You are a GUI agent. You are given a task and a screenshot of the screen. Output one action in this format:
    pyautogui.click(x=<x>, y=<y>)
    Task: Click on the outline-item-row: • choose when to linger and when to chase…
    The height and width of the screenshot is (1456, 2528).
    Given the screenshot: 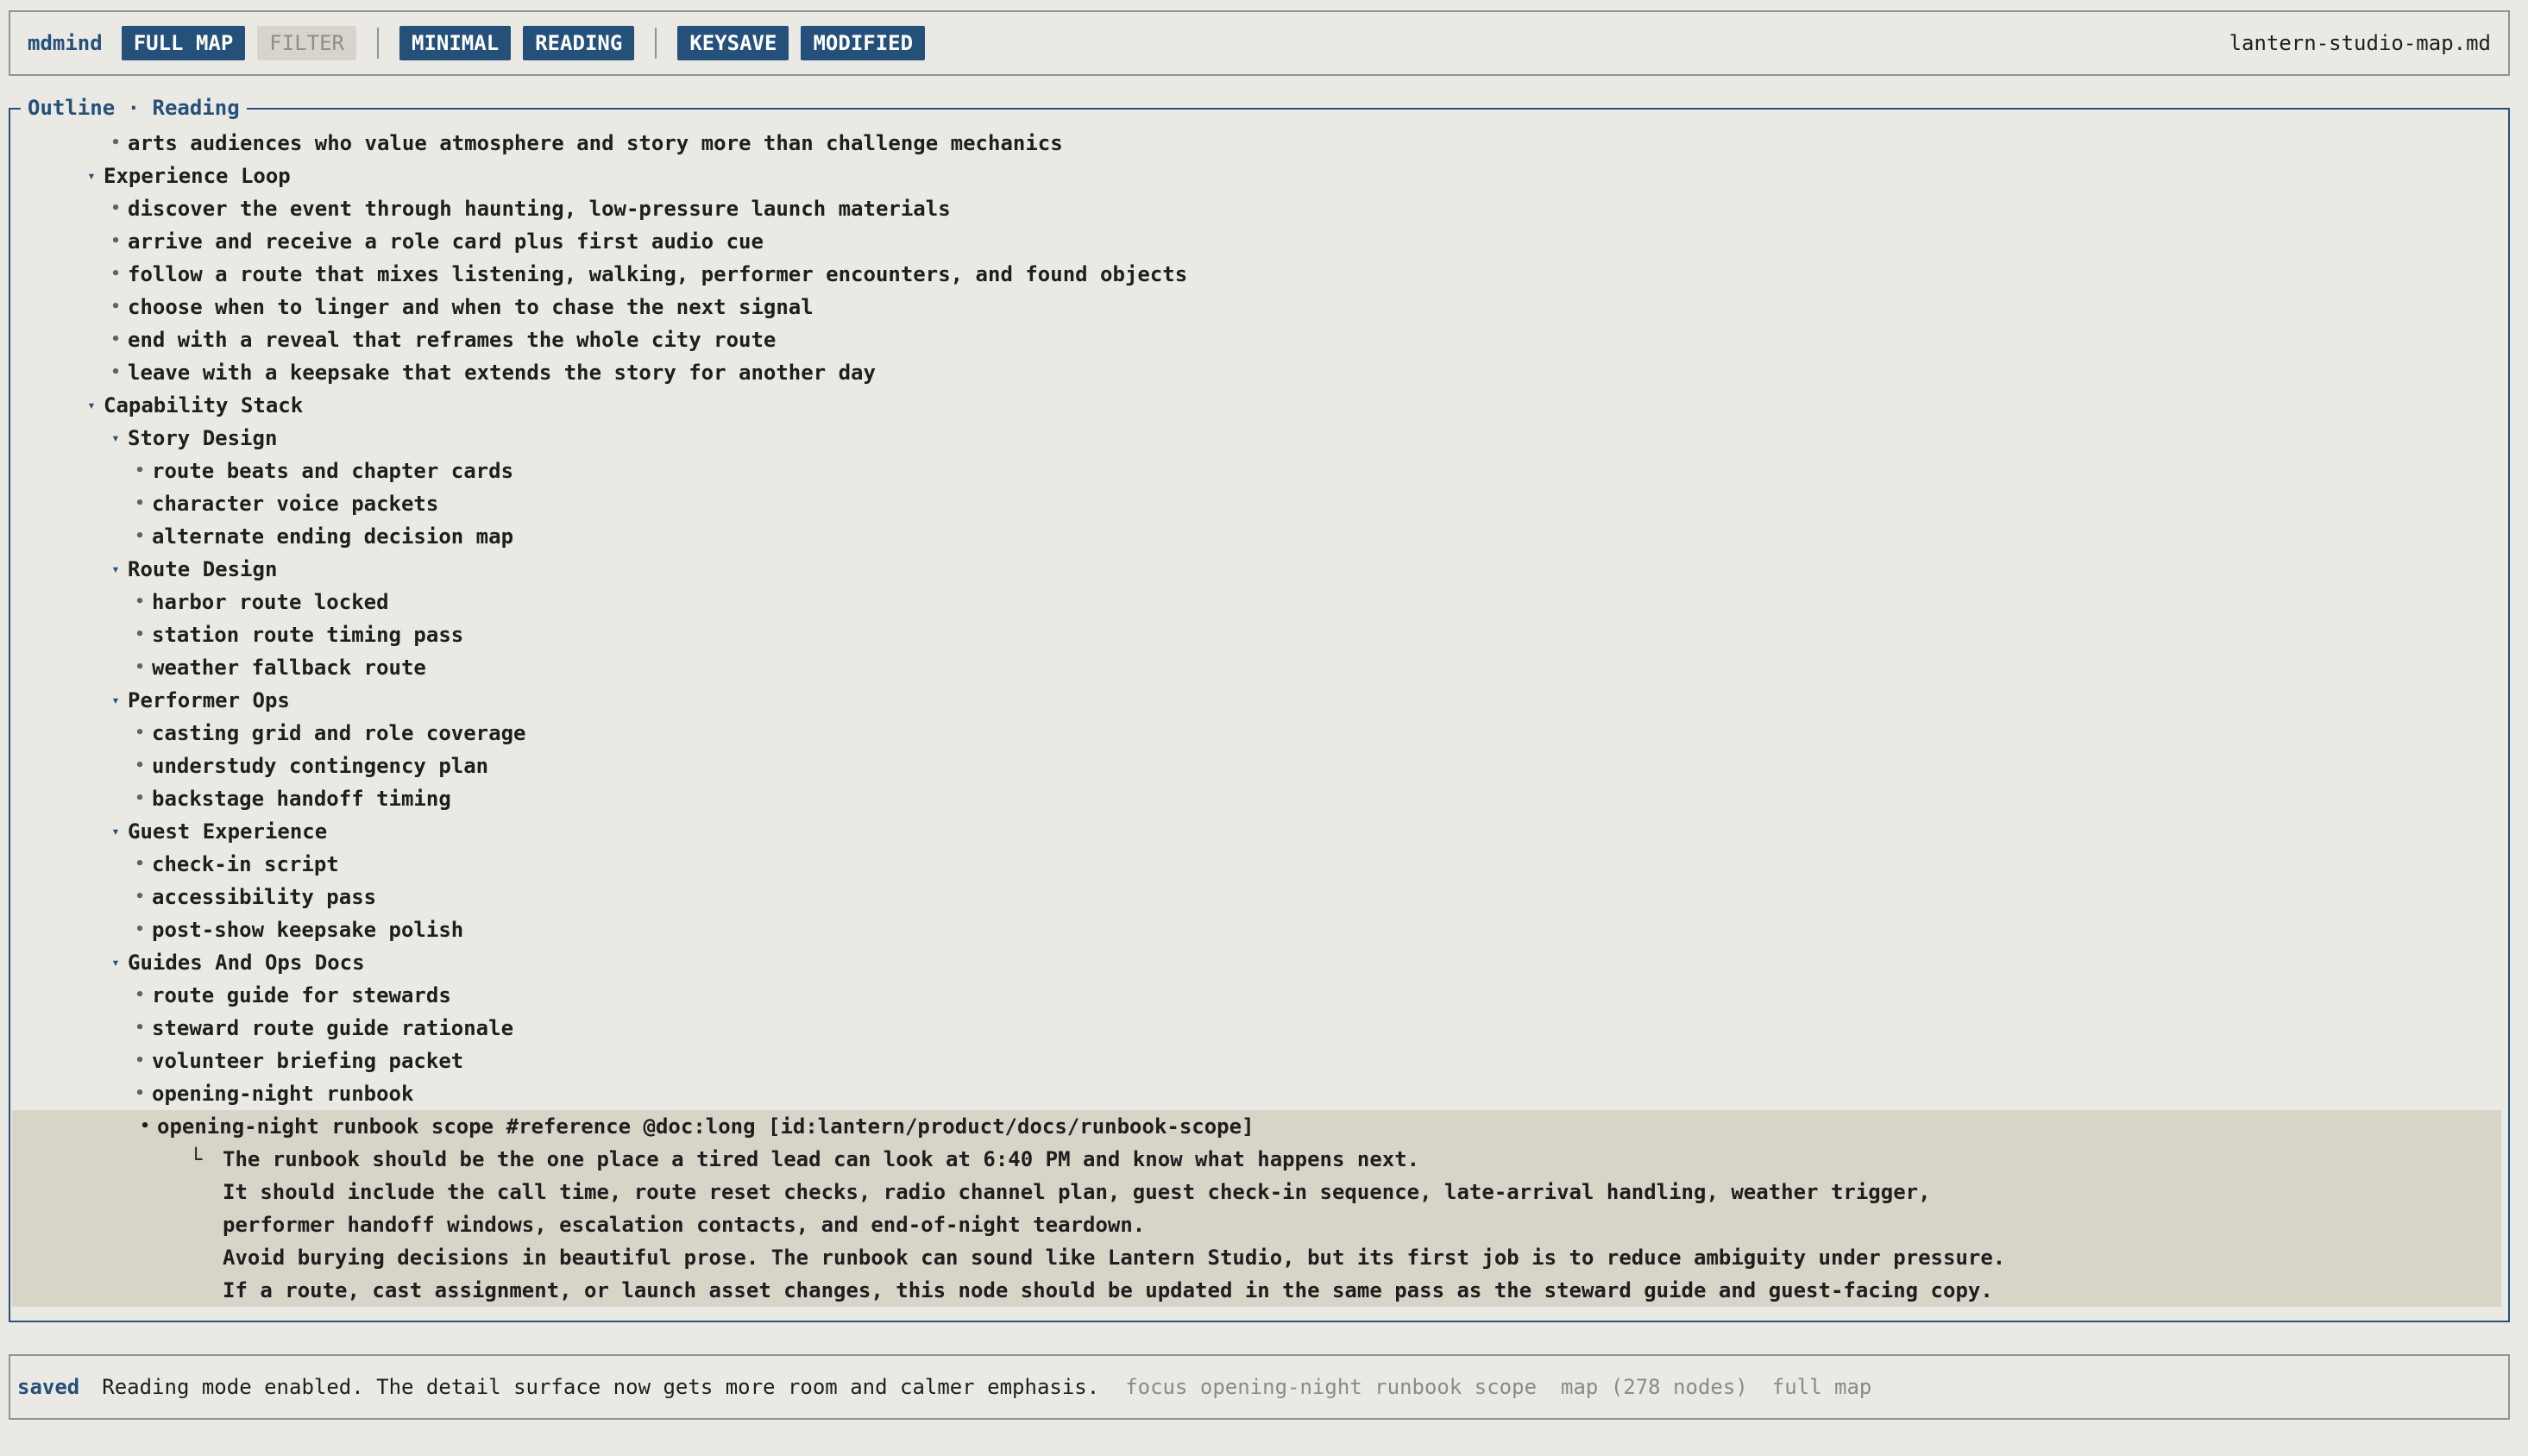 What is the action you would take?
    pyautogui.click(x=1259, y=307)
    